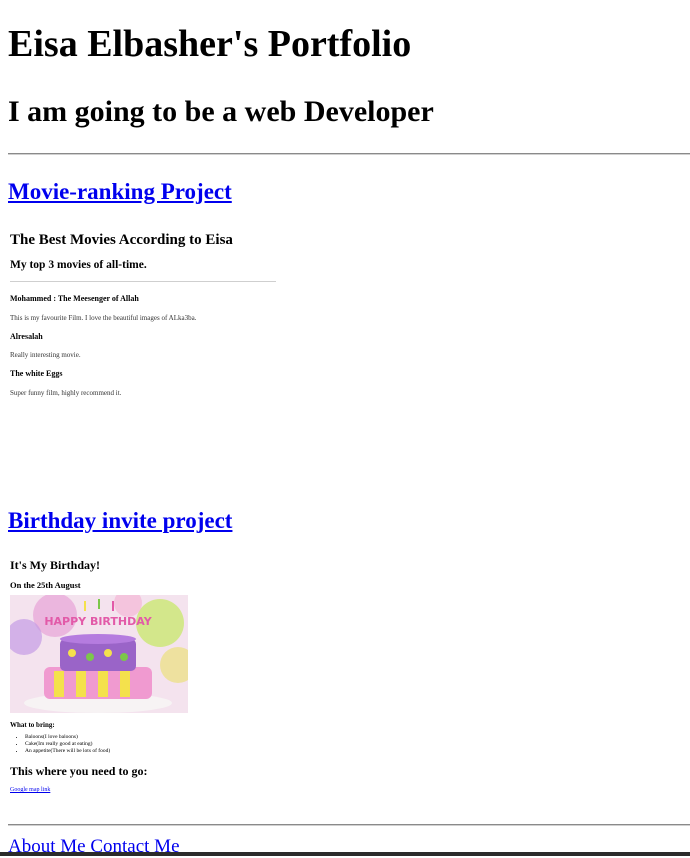 The image size is (690, 858). I want to click on movie-frame-divider, so click(143, 281).